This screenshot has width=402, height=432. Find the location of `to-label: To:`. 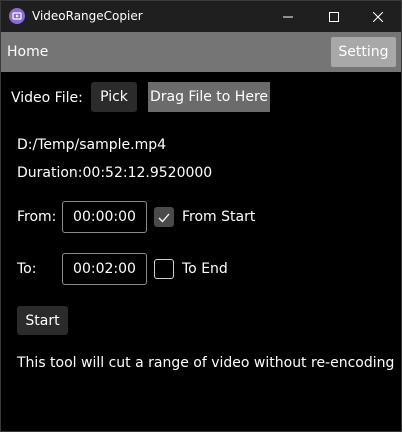

to-label: To: is located at coordinates (27, 269).